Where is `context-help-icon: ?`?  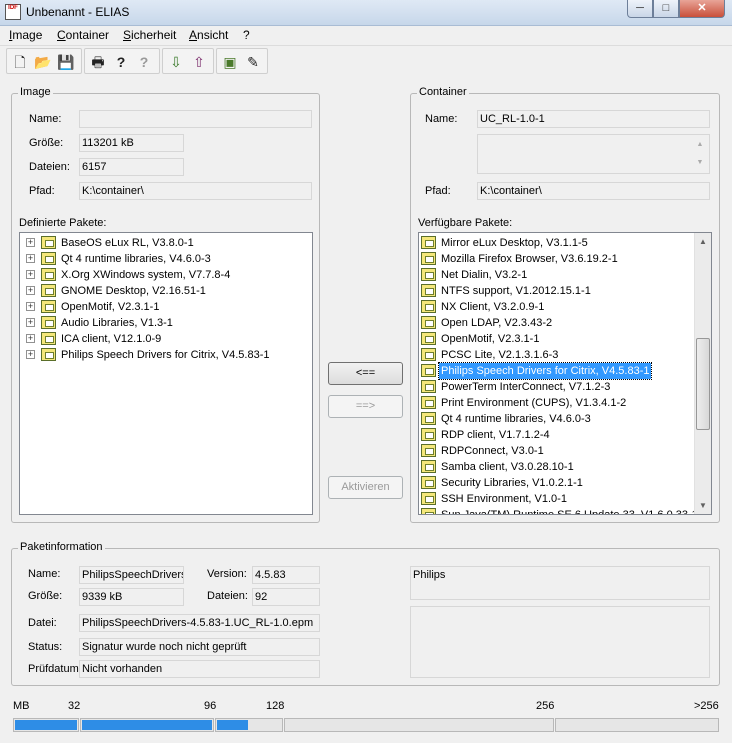 context-help-icon: ? is located at coordinates (144, 62).